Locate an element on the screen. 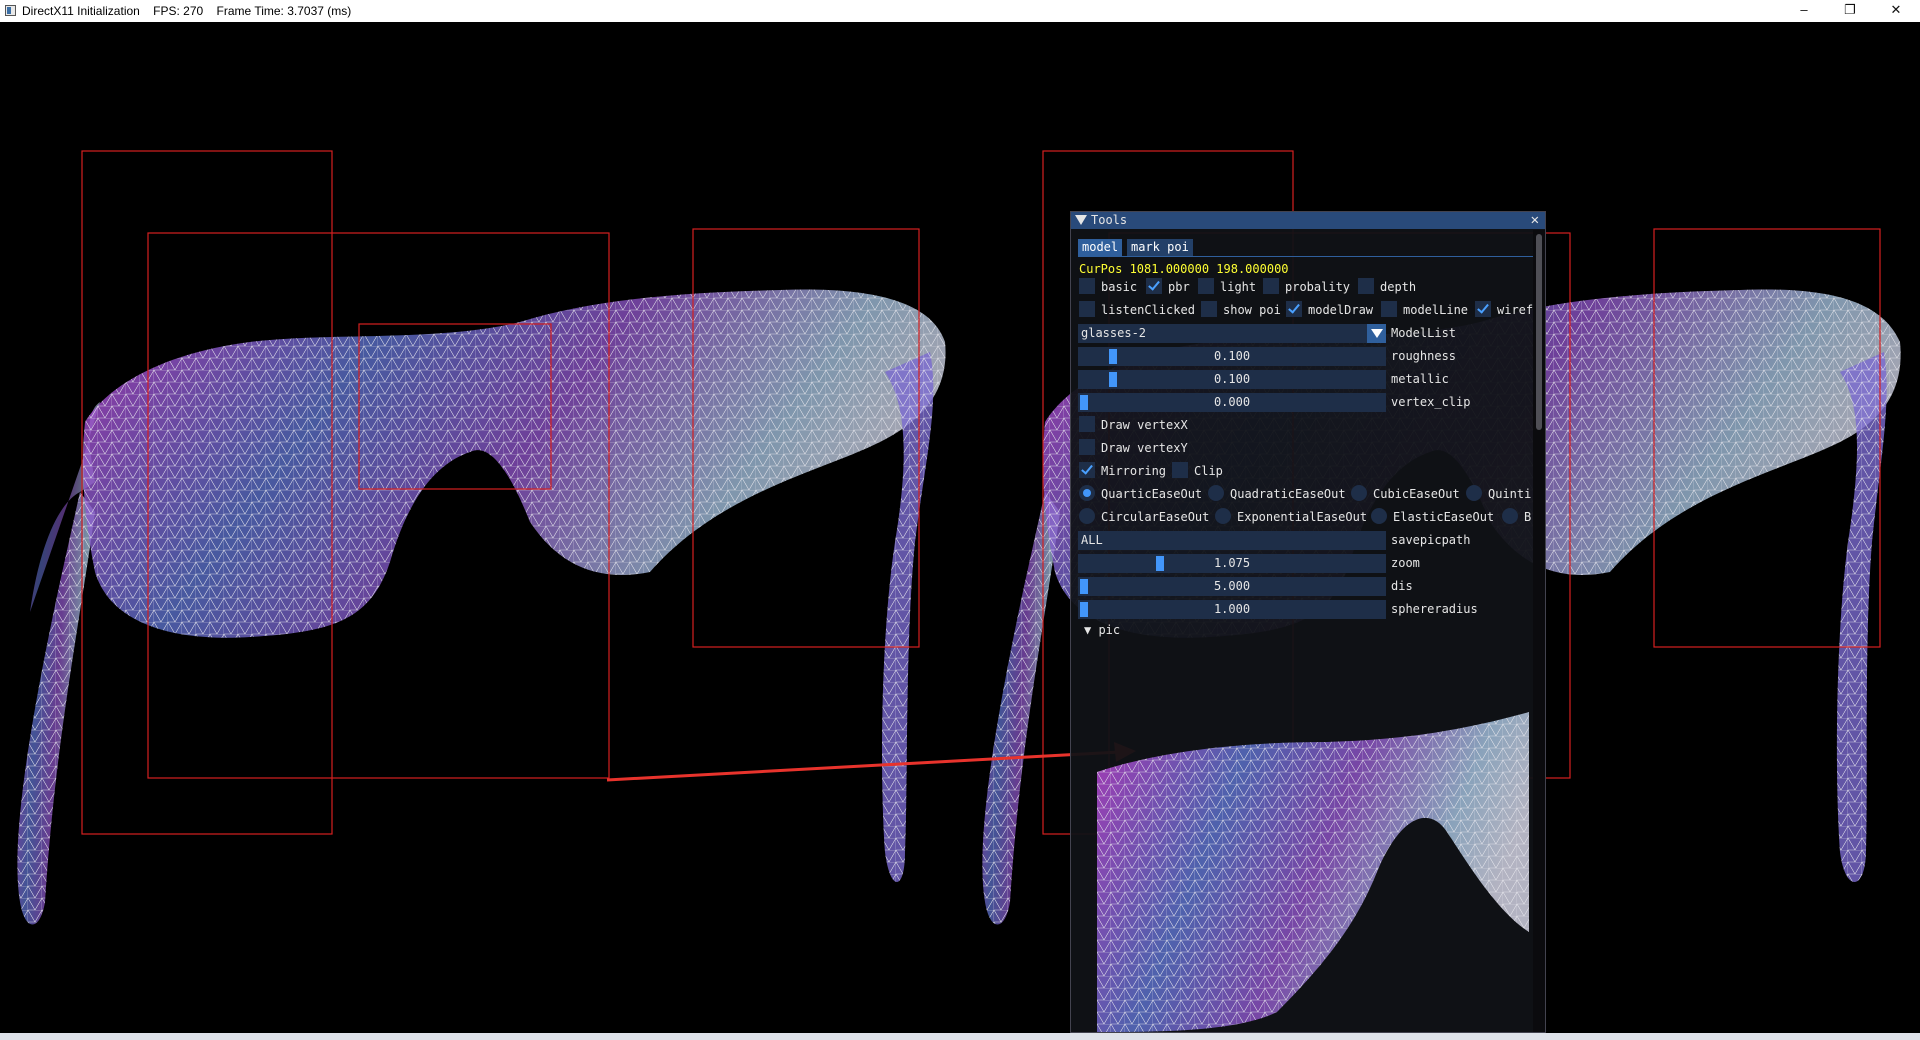 This screenshot has width=1920, height=1040. label-light: light is located at coordinates (1238, 287).